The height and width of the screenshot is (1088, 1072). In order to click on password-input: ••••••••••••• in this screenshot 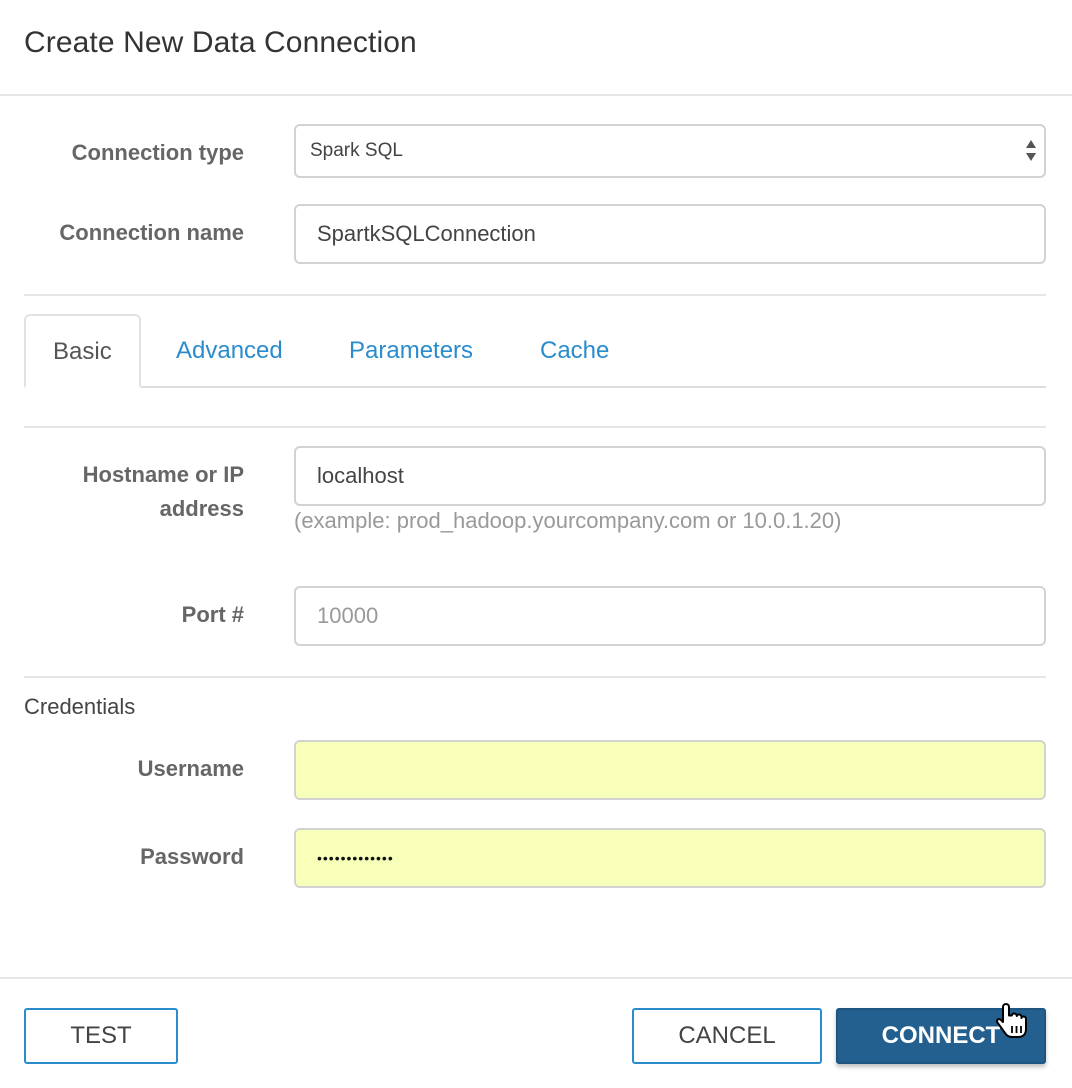, I will do `click(670, 858)`.